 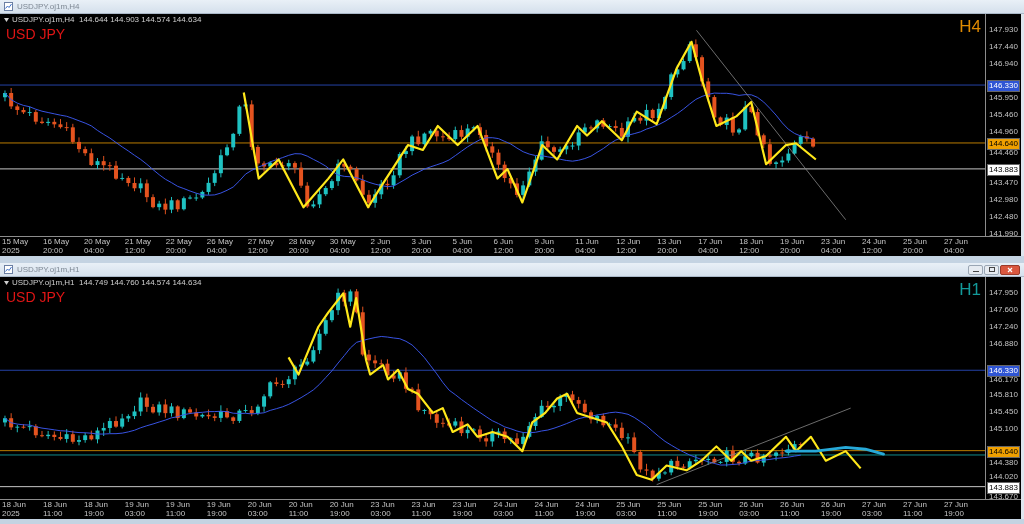 I want to click on price-tick-label: 142.480, so click(x=1003, y=217).